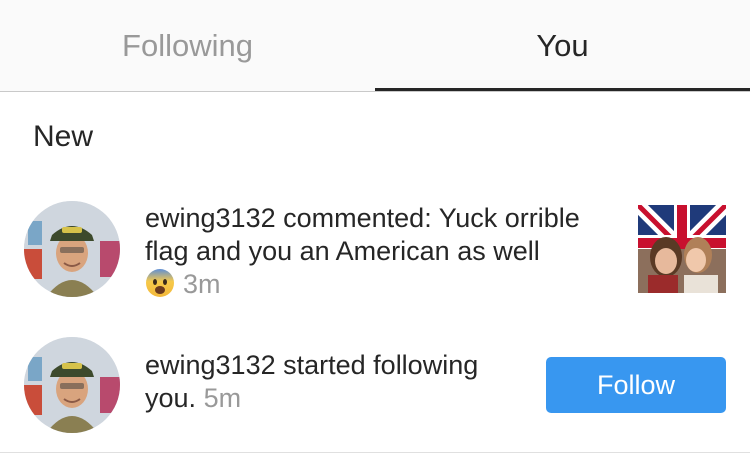 This screenshot has width=750, height=470. I want to click on follow-button: Follow, so click(636, 385).